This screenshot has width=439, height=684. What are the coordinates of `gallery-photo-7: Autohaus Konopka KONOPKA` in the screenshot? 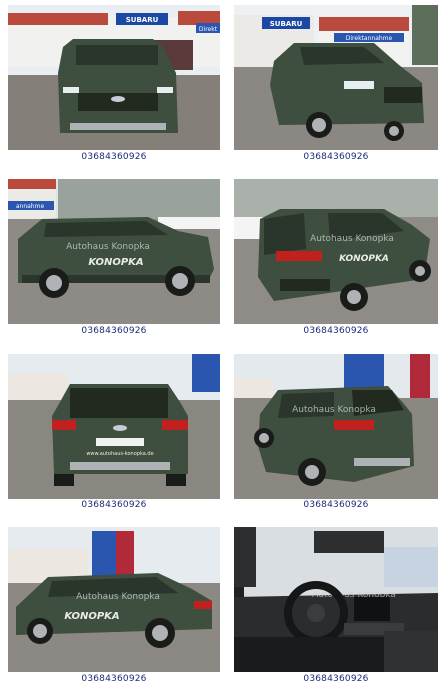 It's located at (114, 599).